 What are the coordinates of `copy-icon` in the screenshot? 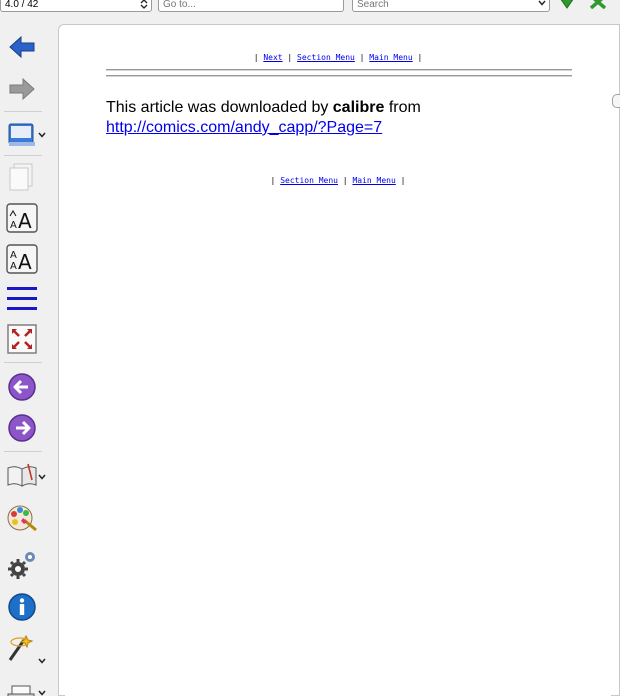 It's located at (21, 177).